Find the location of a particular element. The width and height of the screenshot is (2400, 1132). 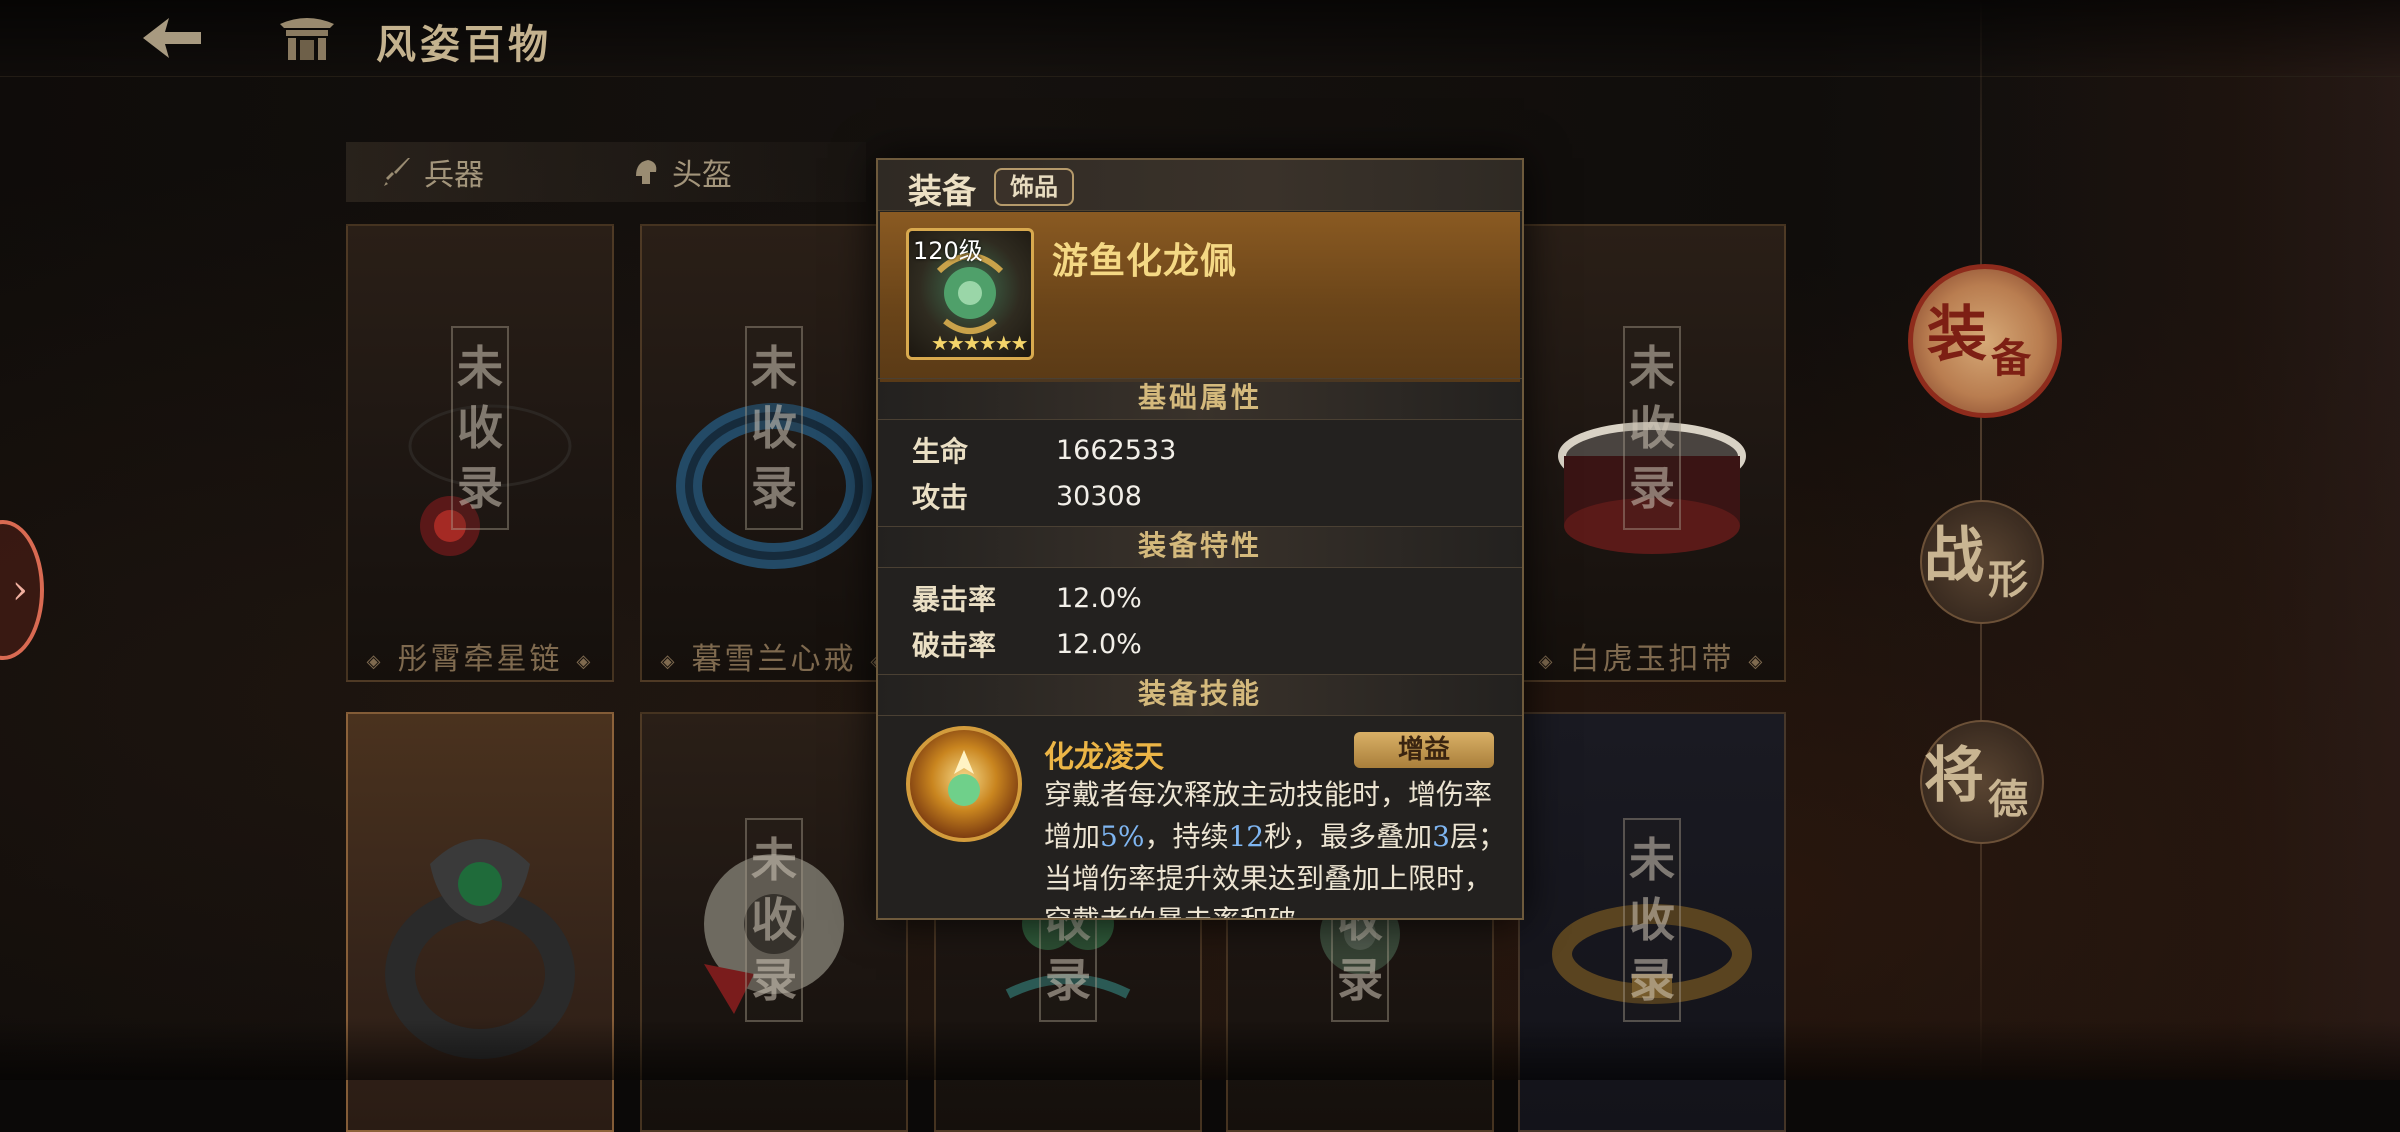

item-card: 未收录 暮雪兰心戒 is located at coordinates (774, 453).